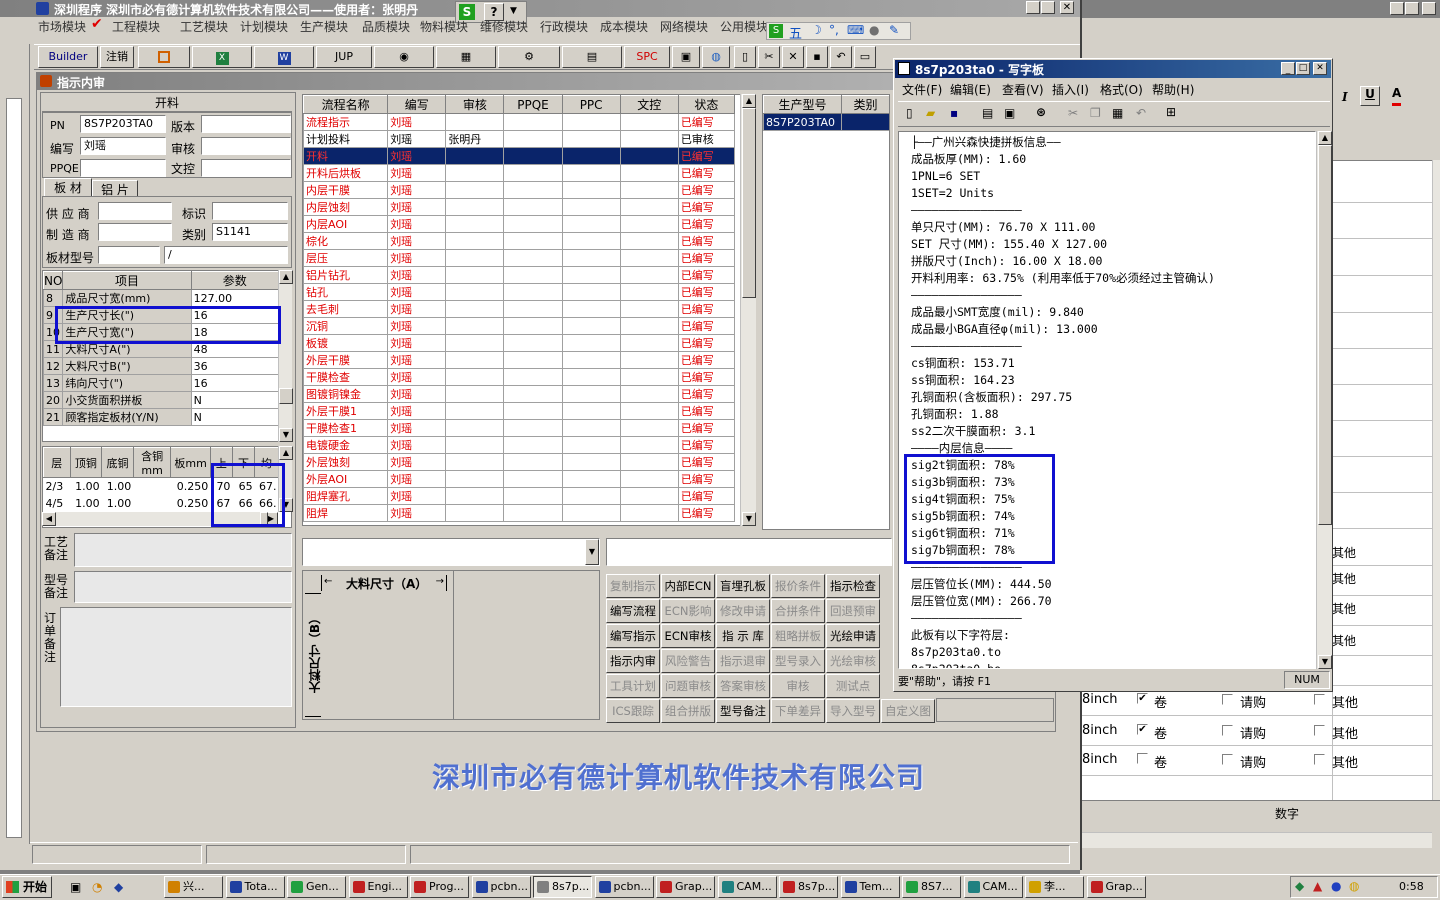 The height and width of the screenshot is (900, 1440). What do you see at coordinates (183, 550) in the screenshot?
I see `craft-remark-field` at bounding box center [183, 550].